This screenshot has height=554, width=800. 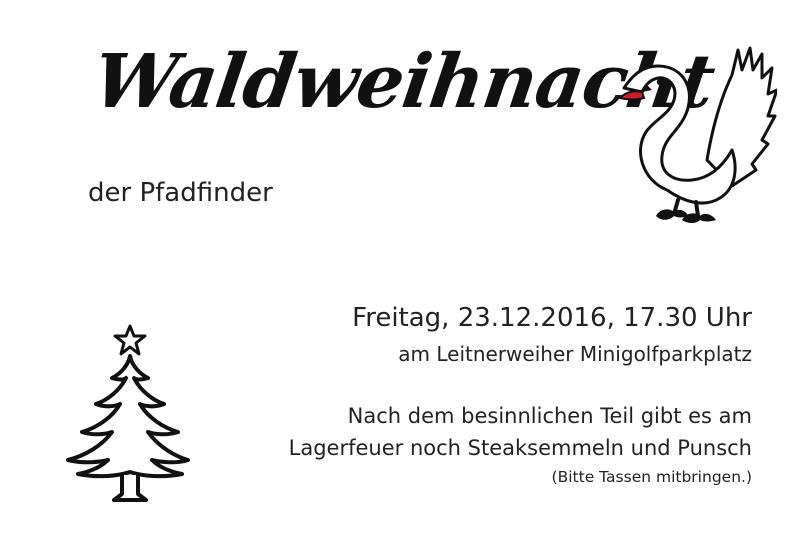 I want to click on christmas-tree-icon, so click(x=128, y=413).